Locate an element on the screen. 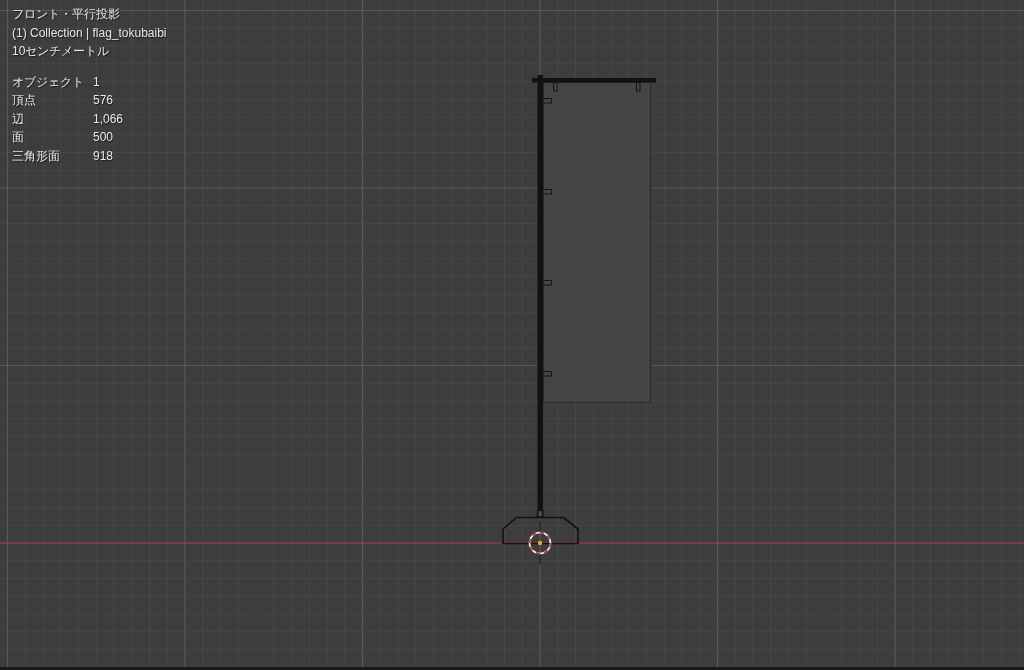 This screenshot has width=1024, height=670. crosshair-icon is located at coordinates (540, 543).